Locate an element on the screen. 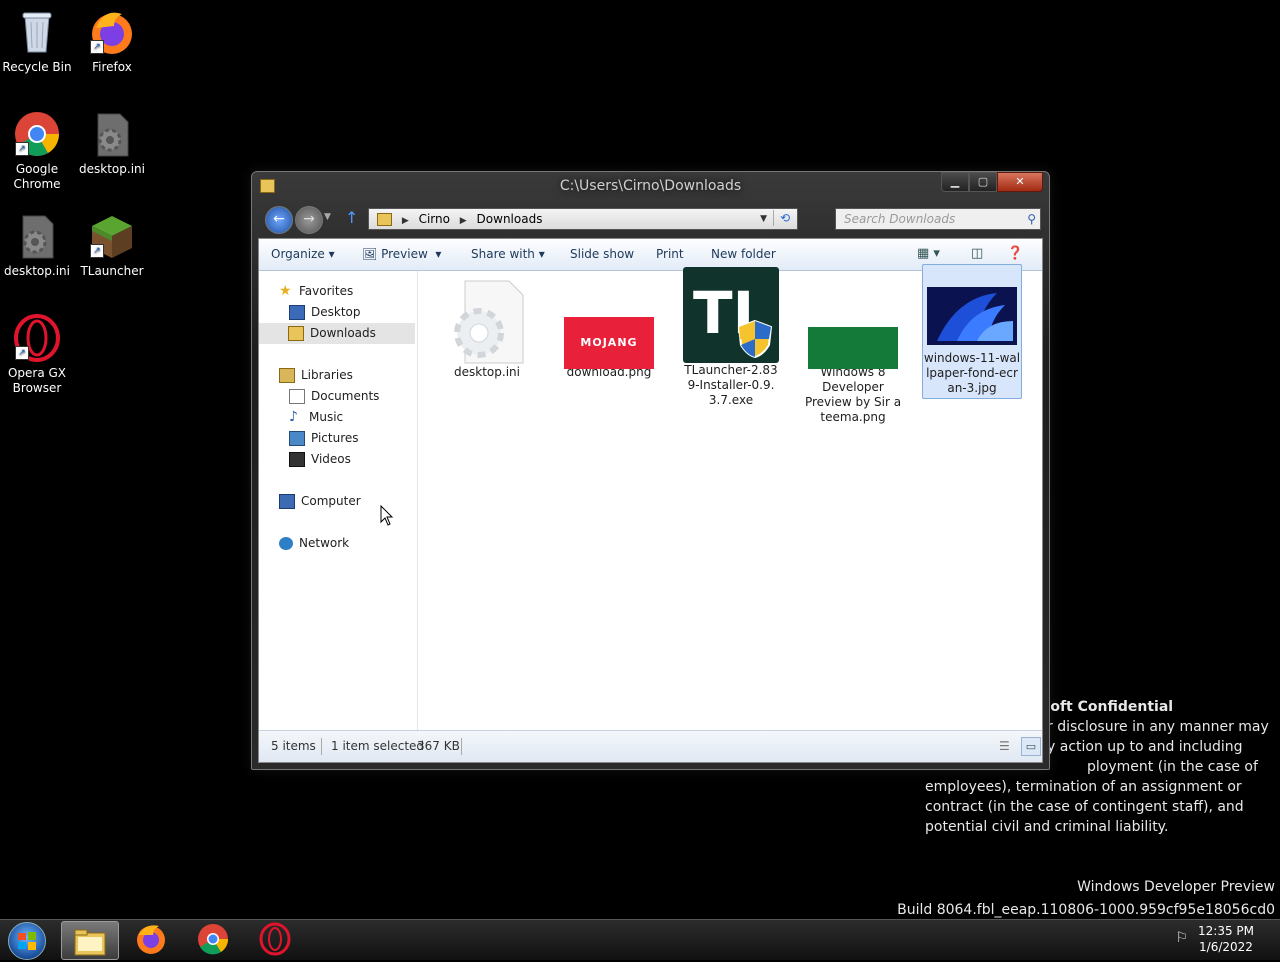 The width and height of the screenshot is (1280, 962). refresh-icon: ⟲ is located at coordinates (784, 218).